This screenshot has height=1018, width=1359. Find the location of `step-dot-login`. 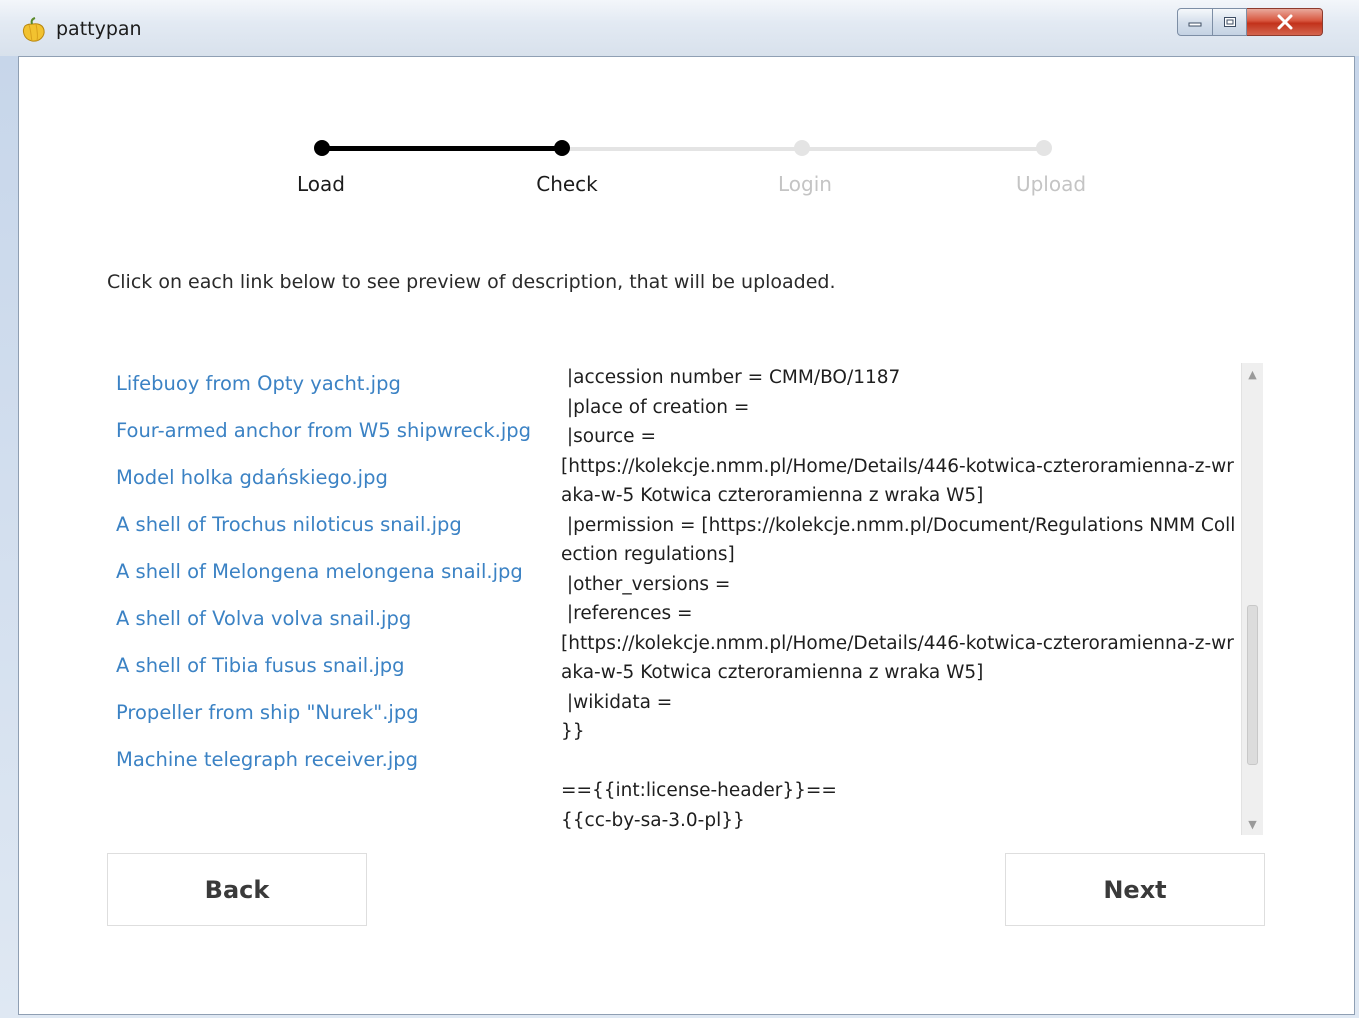

step-dot-login is located at coordinates (802, 148).